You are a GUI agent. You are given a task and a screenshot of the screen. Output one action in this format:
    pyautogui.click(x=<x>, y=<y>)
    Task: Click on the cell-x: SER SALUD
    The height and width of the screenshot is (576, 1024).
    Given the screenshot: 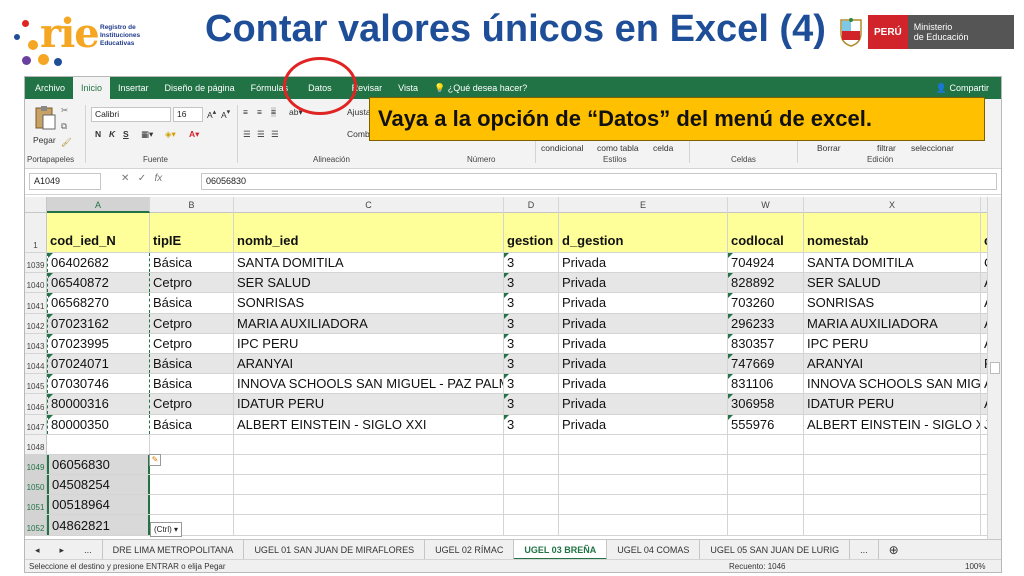 What is the action you would take?
    pyautogui.click(x=892, y=283)
    